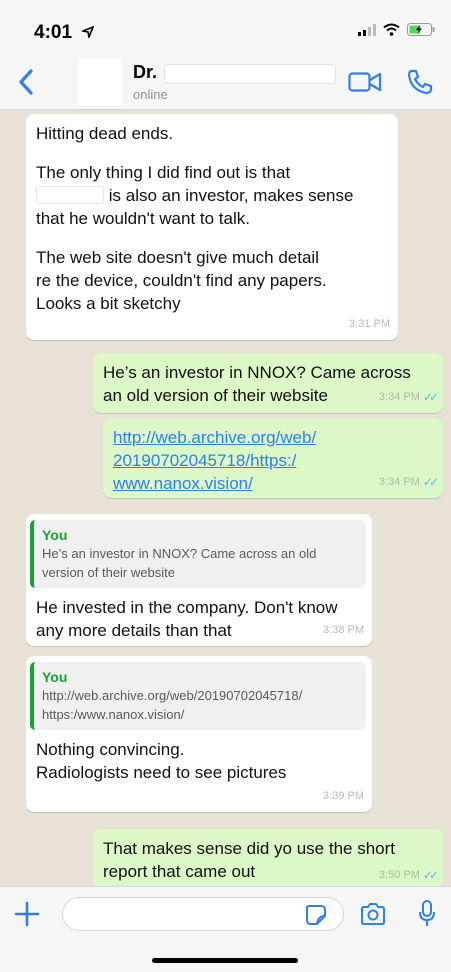 The height and width of the screenshot is (972, 451). I want to click on plus-icon, so click(27, 914).